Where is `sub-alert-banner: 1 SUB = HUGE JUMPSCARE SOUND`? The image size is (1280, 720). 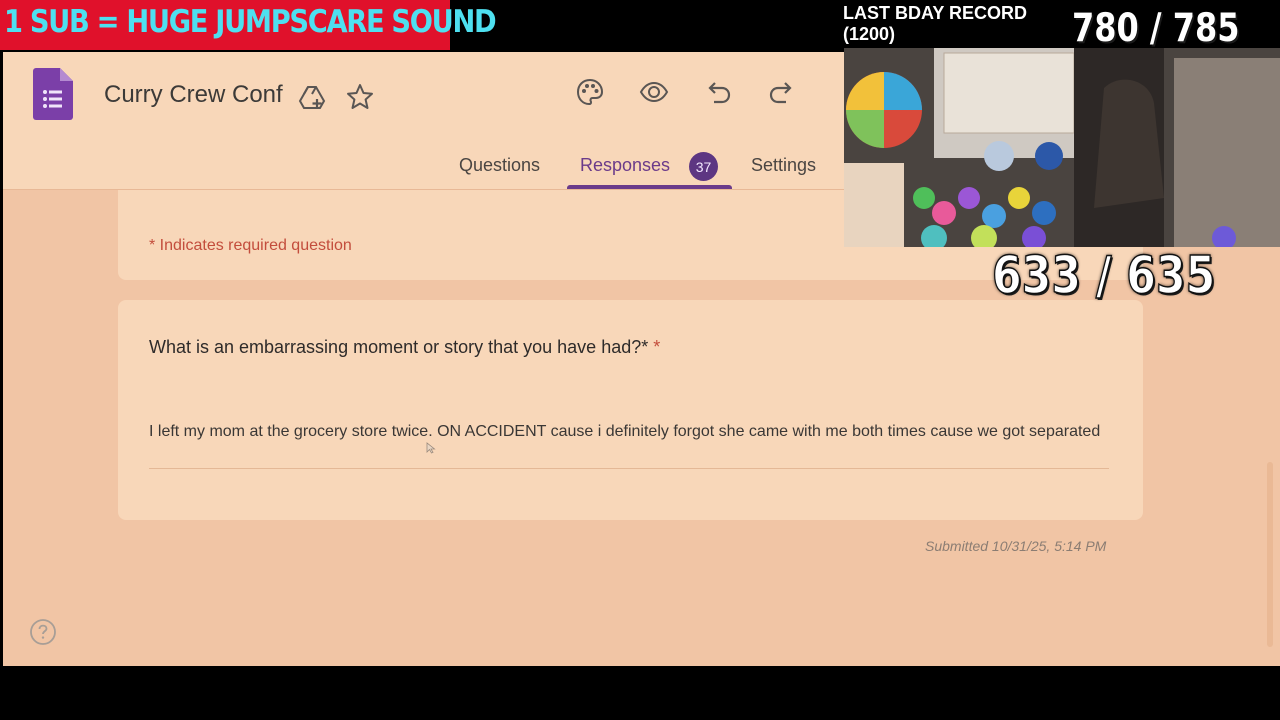 sub-alert-banner: 1 SUB = HUGE JUMPSCARE SOUND is located at coordinates (248, 25).